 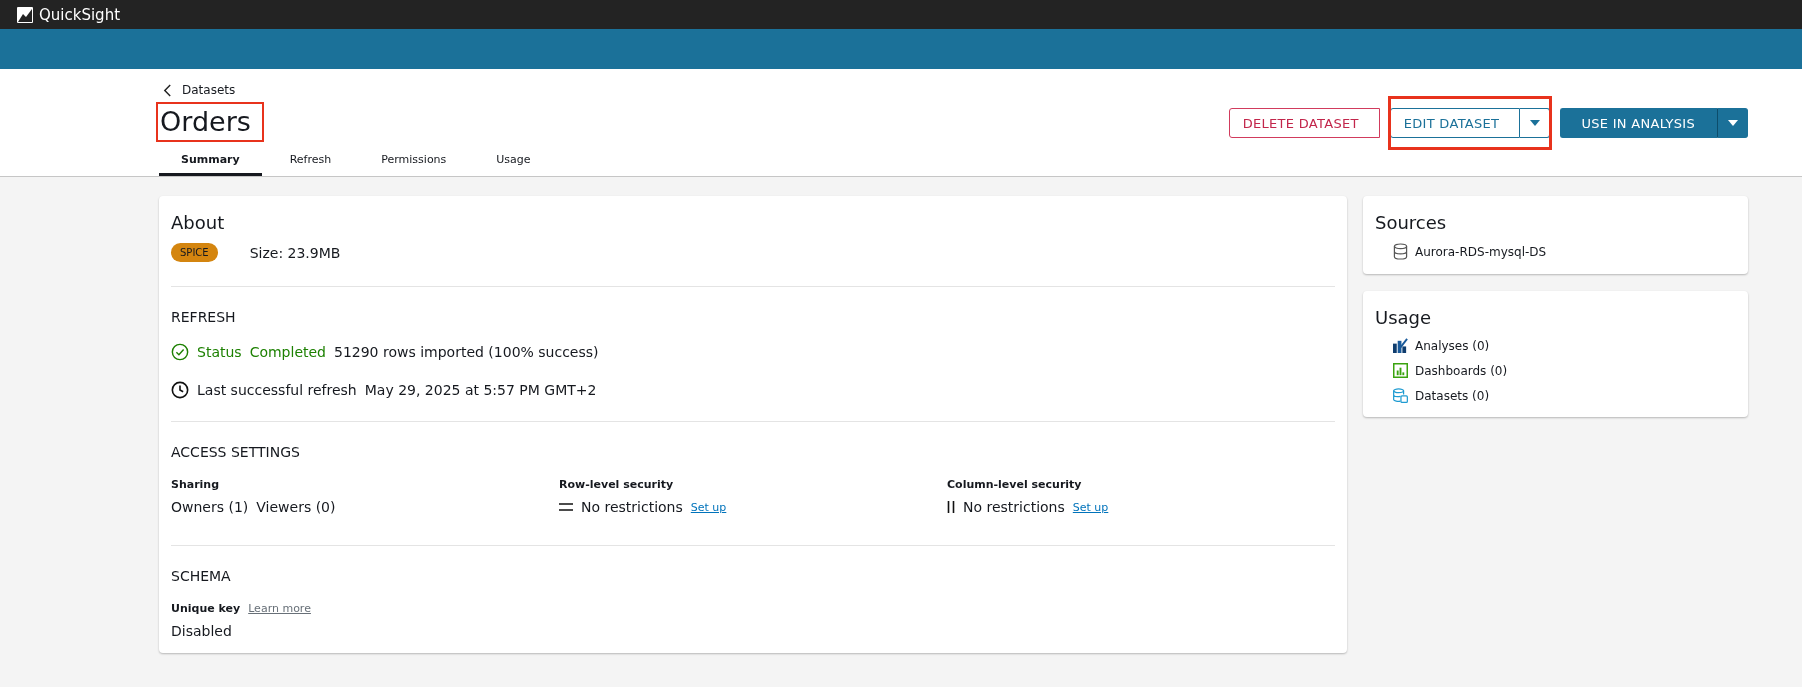 What do you see at coordinates (1404, 317) in the screenshot?
I see `card-title: Usage` at bounding box center [1404, 317].